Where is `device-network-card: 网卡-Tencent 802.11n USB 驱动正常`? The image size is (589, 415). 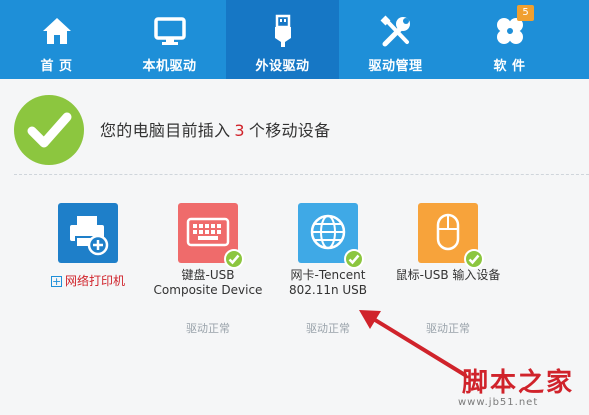
device-network-card: 网卡-Tencent 802.11n USB 驱动正常 is located at coordinates (328, 269).